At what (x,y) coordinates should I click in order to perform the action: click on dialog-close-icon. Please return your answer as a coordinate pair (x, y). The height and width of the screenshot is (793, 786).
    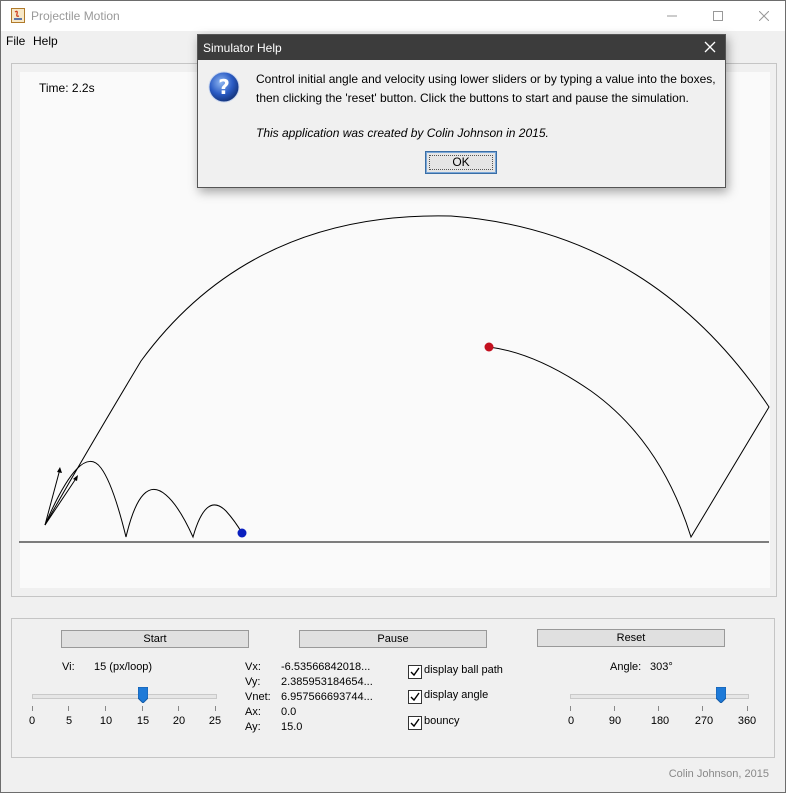
    Looking at the image, I should click on (710, 47).